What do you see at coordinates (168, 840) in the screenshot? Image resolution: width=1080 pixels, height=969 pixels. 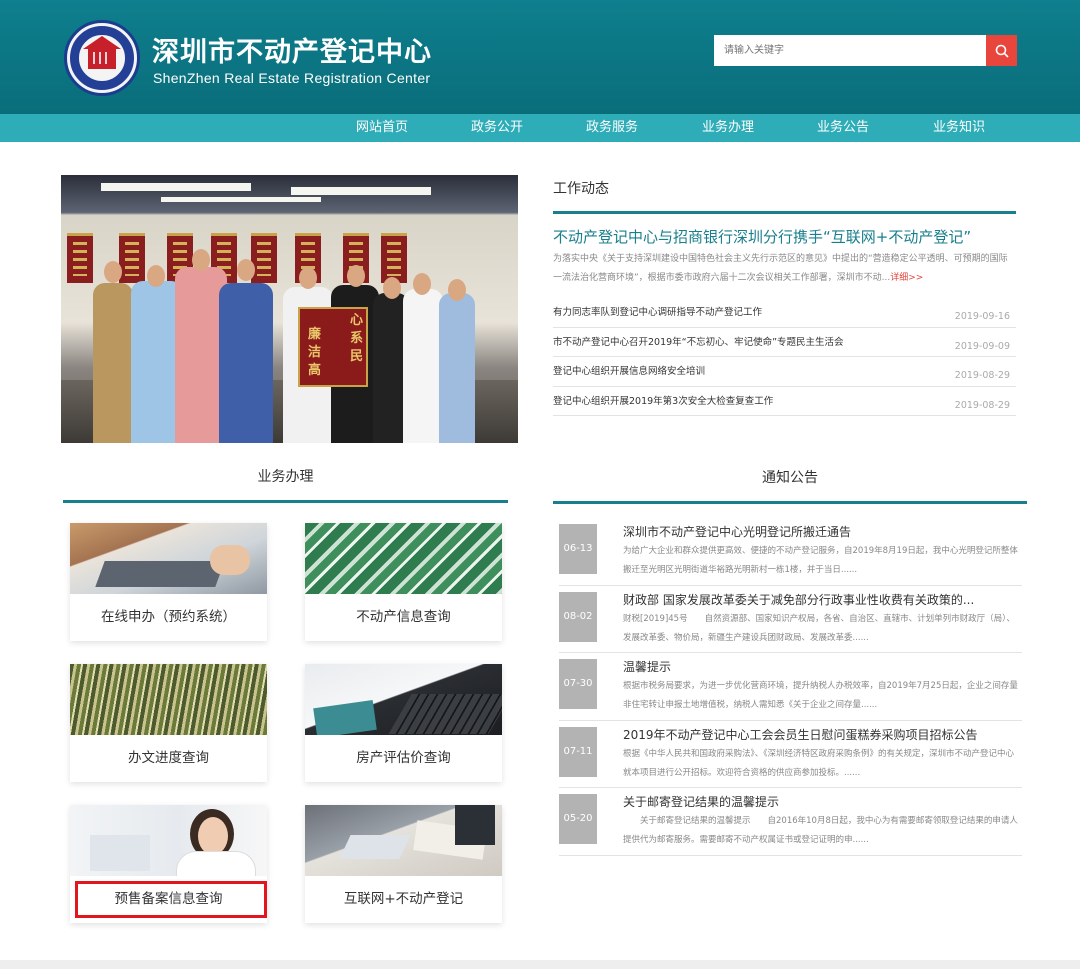 I see `woman-smiling-photo-icon` at bounding box center [168, 840].